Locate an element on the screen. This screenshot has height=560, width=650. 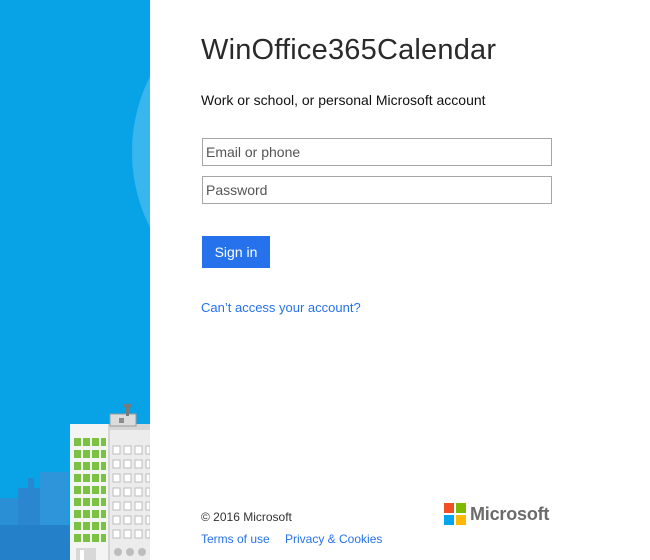
microsoft-logo: Microsoft is located at coordinates (496, 514).